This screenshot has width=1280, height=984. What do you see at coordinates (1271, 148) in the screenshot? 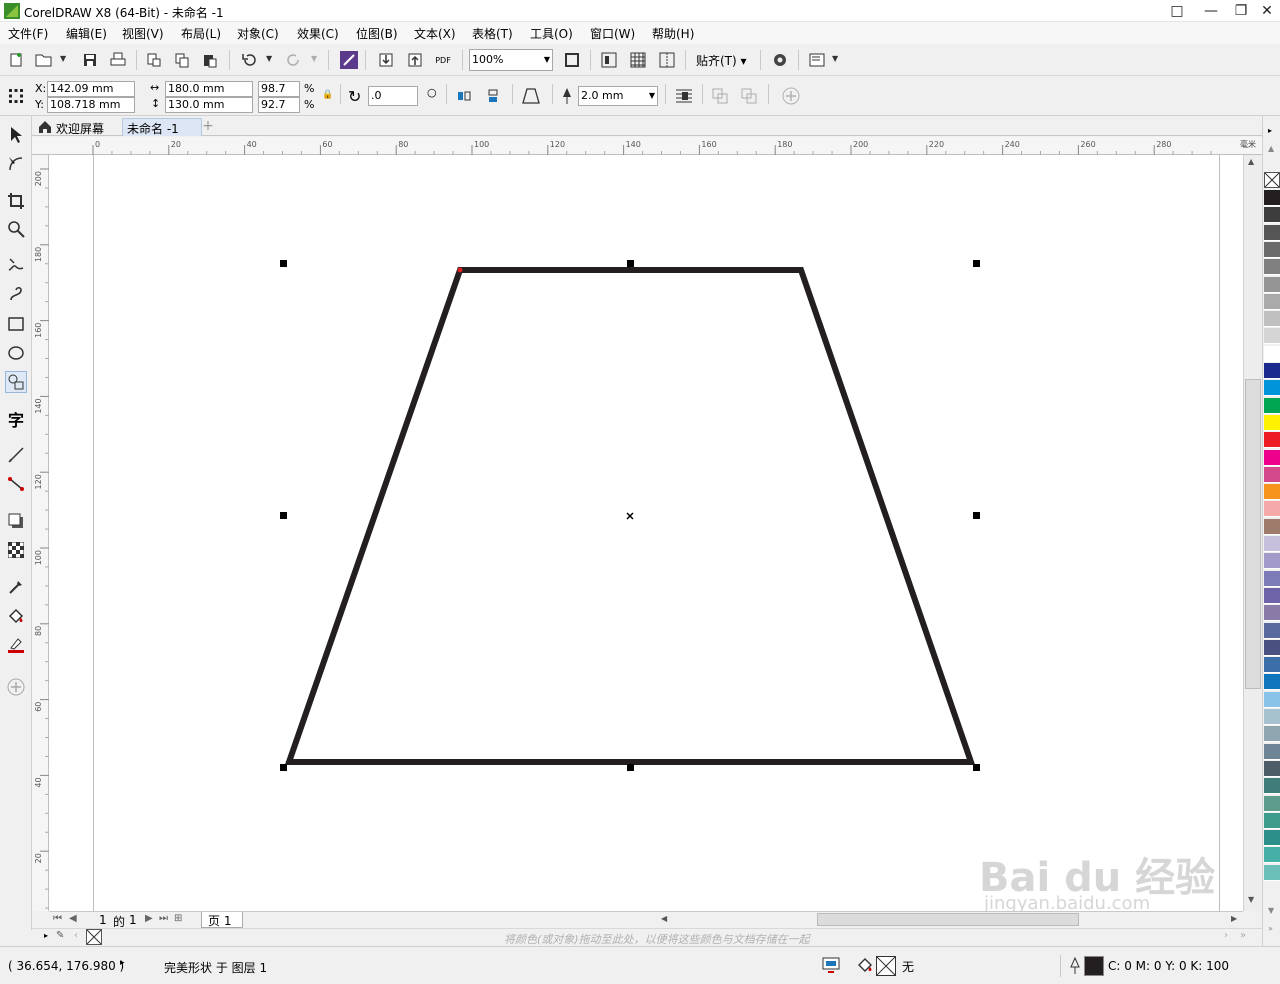
I see `palette-scroll-up-icon: ▲` at bounding box center [1271, 148].